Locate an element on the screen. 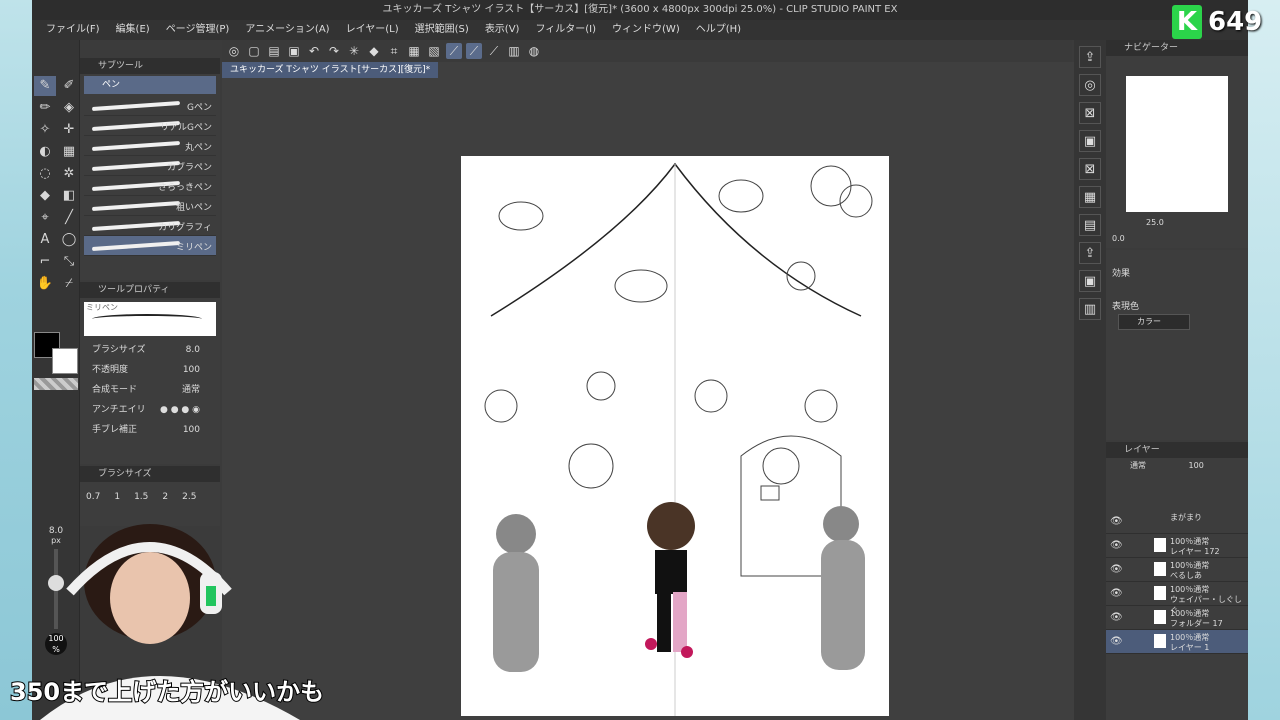  fill-tool-icon: ◆ is located at coordinates (45, 196).